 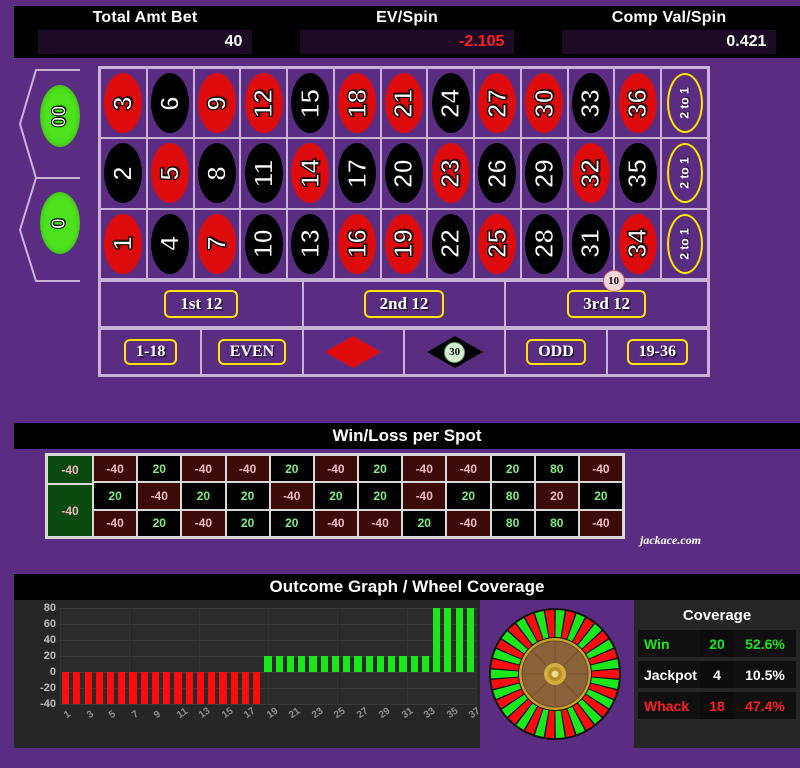 What do you see at coordinates (669, 674) in the screenshot?
I see `coverage-label-jackpot: Jackpot` at bounding box center [669, 674].